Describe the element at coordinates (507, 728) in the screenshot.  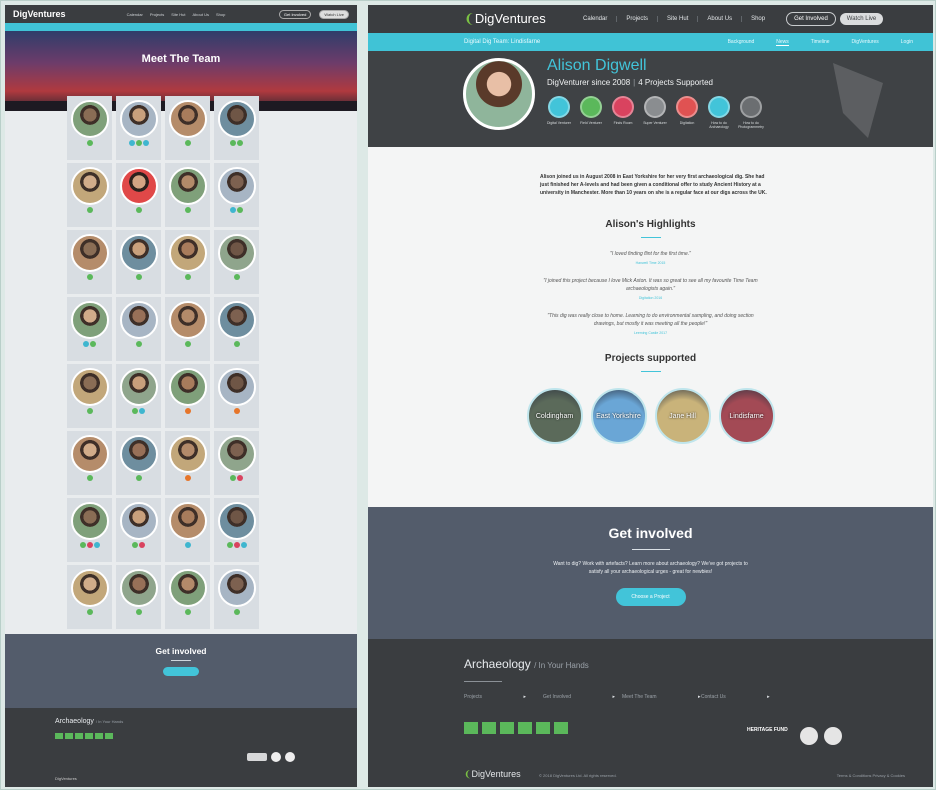
I see `youtube-icon` at that location.